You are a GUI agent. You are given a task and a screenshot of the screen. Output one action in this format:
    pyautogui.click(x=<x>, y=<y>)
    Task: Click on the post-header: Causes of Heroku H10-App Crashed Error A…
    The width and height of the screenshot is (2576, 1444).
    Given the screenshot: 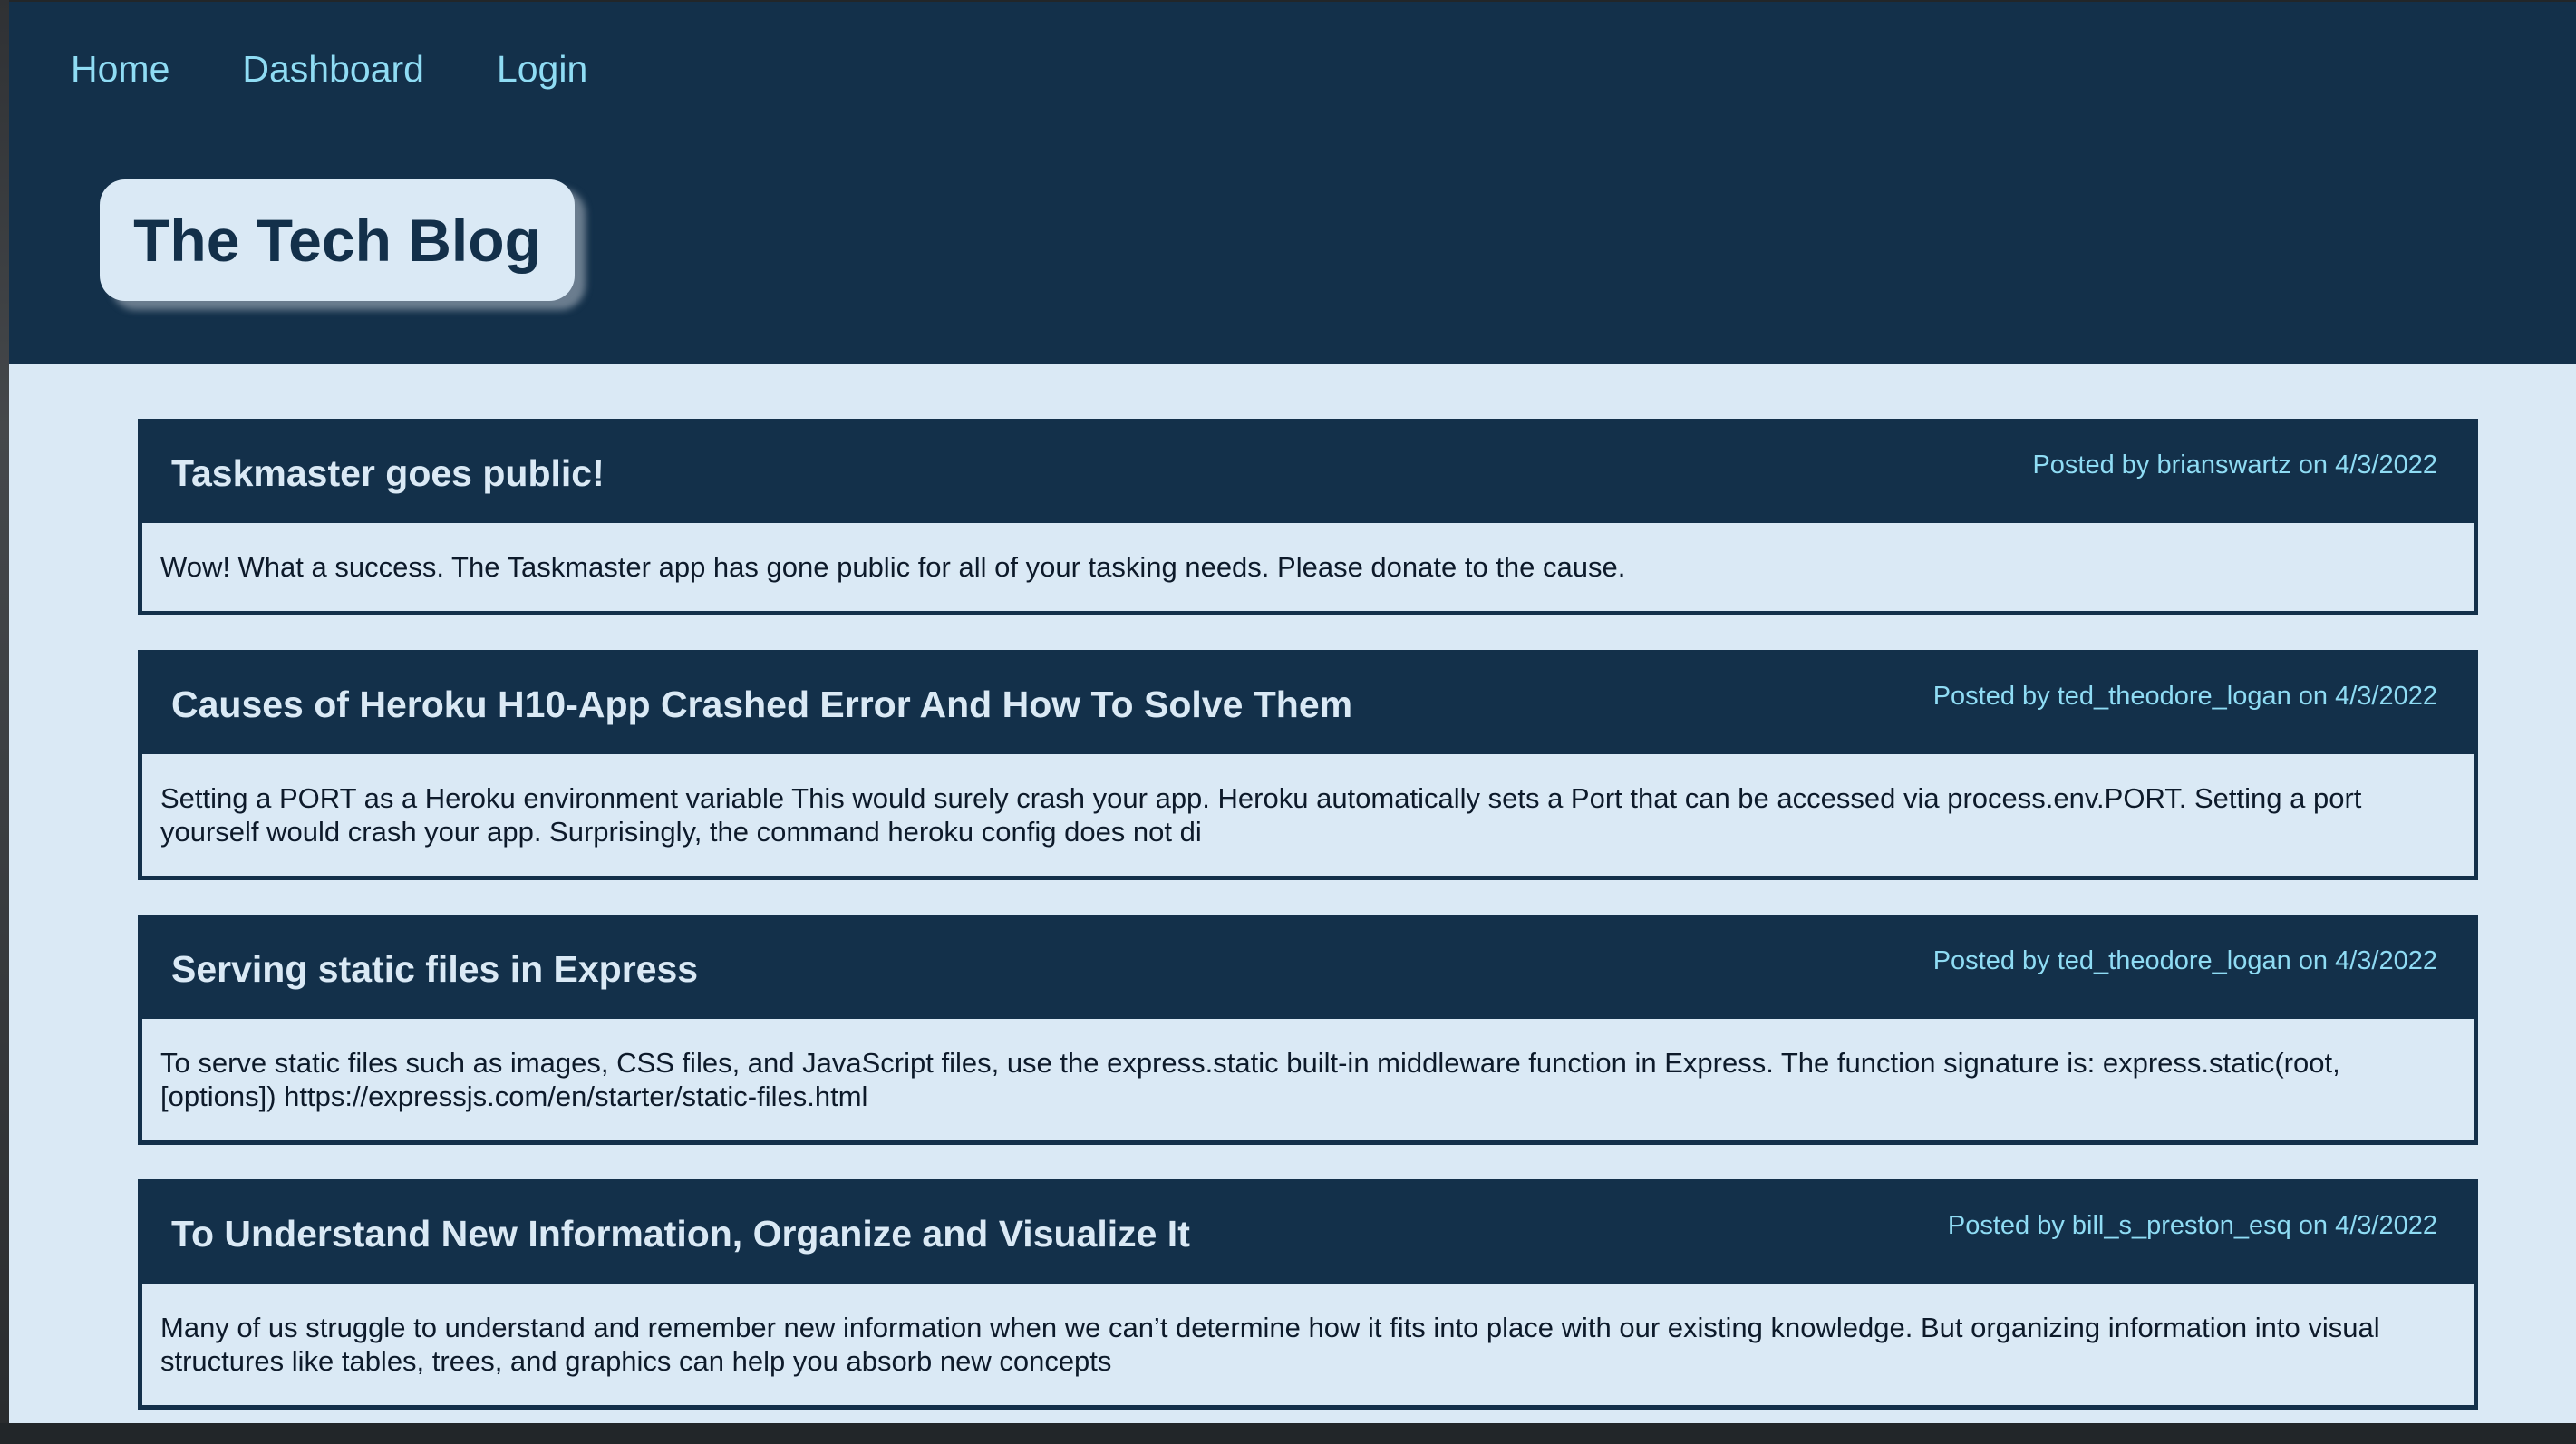 What is the action you would take?
    pyautogui.click(x=1308, y=704)
    